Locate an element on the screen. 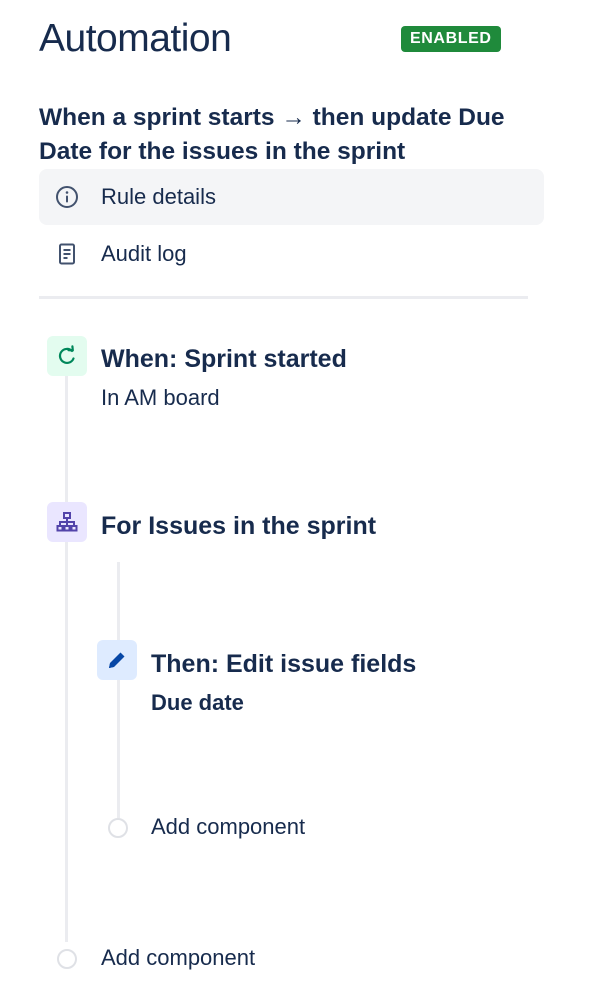  add-component-main-label: Add component is located at coordinates (178, 958).